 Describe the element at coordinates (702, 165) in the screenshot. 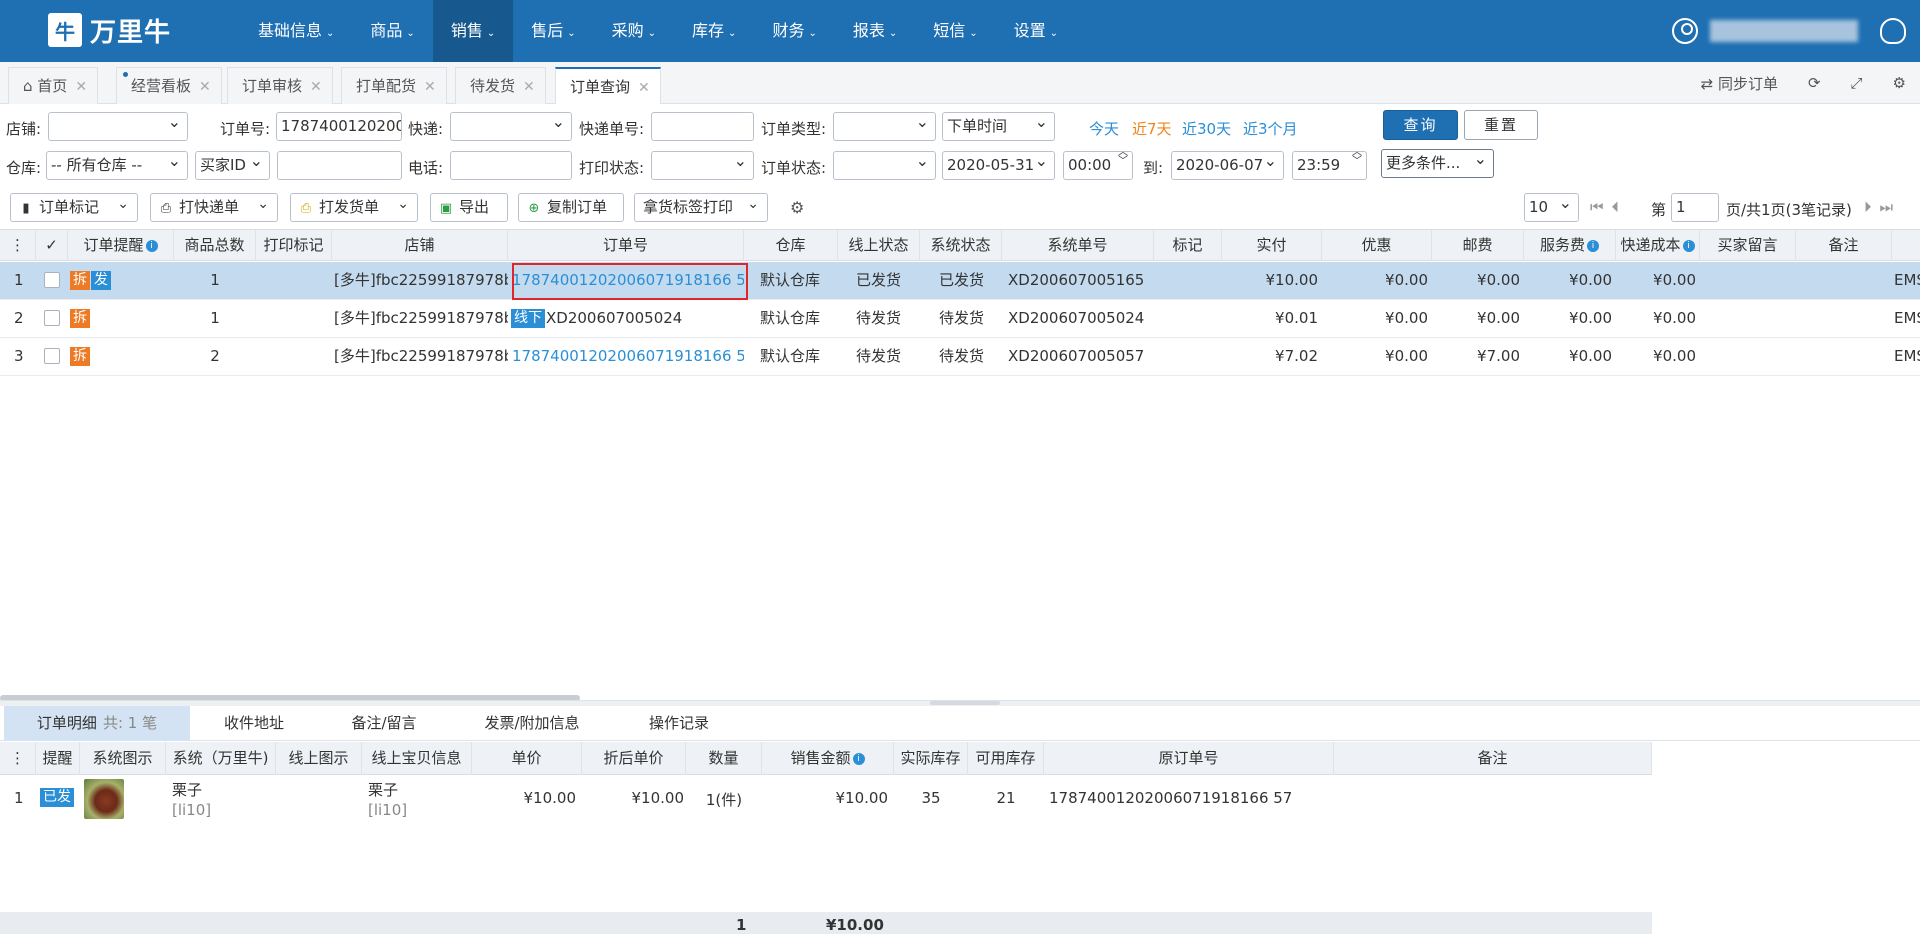

I see `print-status-select` at that location.